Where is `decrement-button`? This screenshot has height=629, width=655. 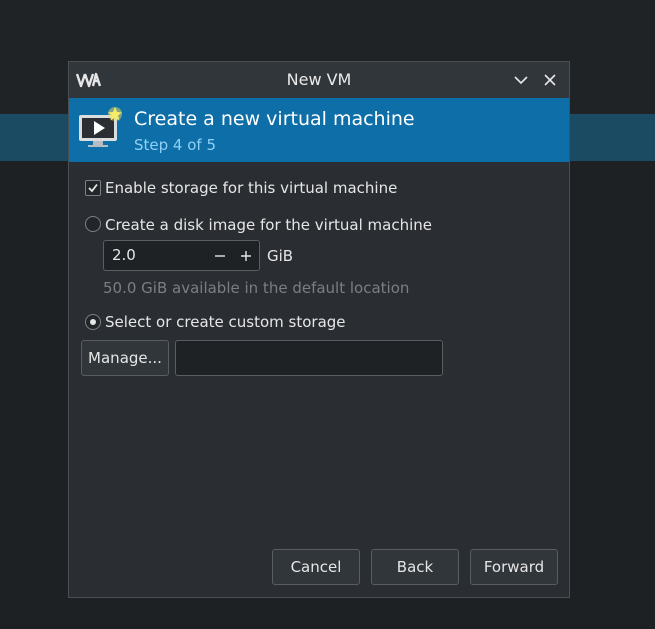
decrement-button is located at coordinates (220, 255).